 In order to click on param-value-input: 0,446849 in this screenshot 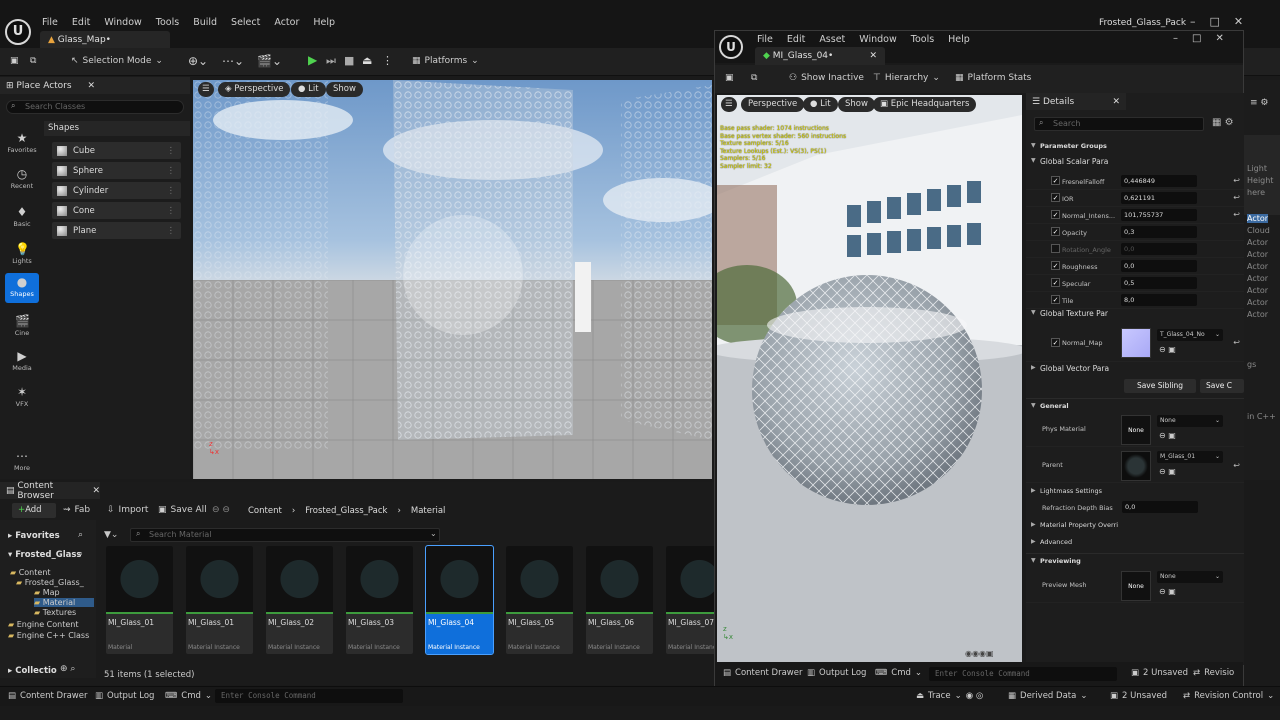, I will do `click(1159, 181)`.